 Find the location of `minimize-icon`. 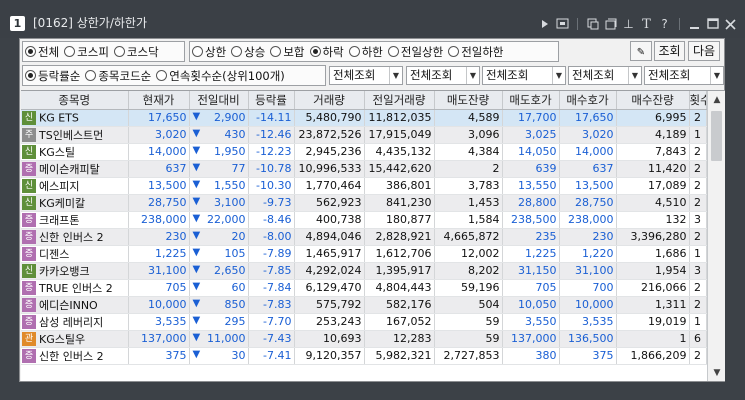

minimize-icon is located at coordinates (694, 24).